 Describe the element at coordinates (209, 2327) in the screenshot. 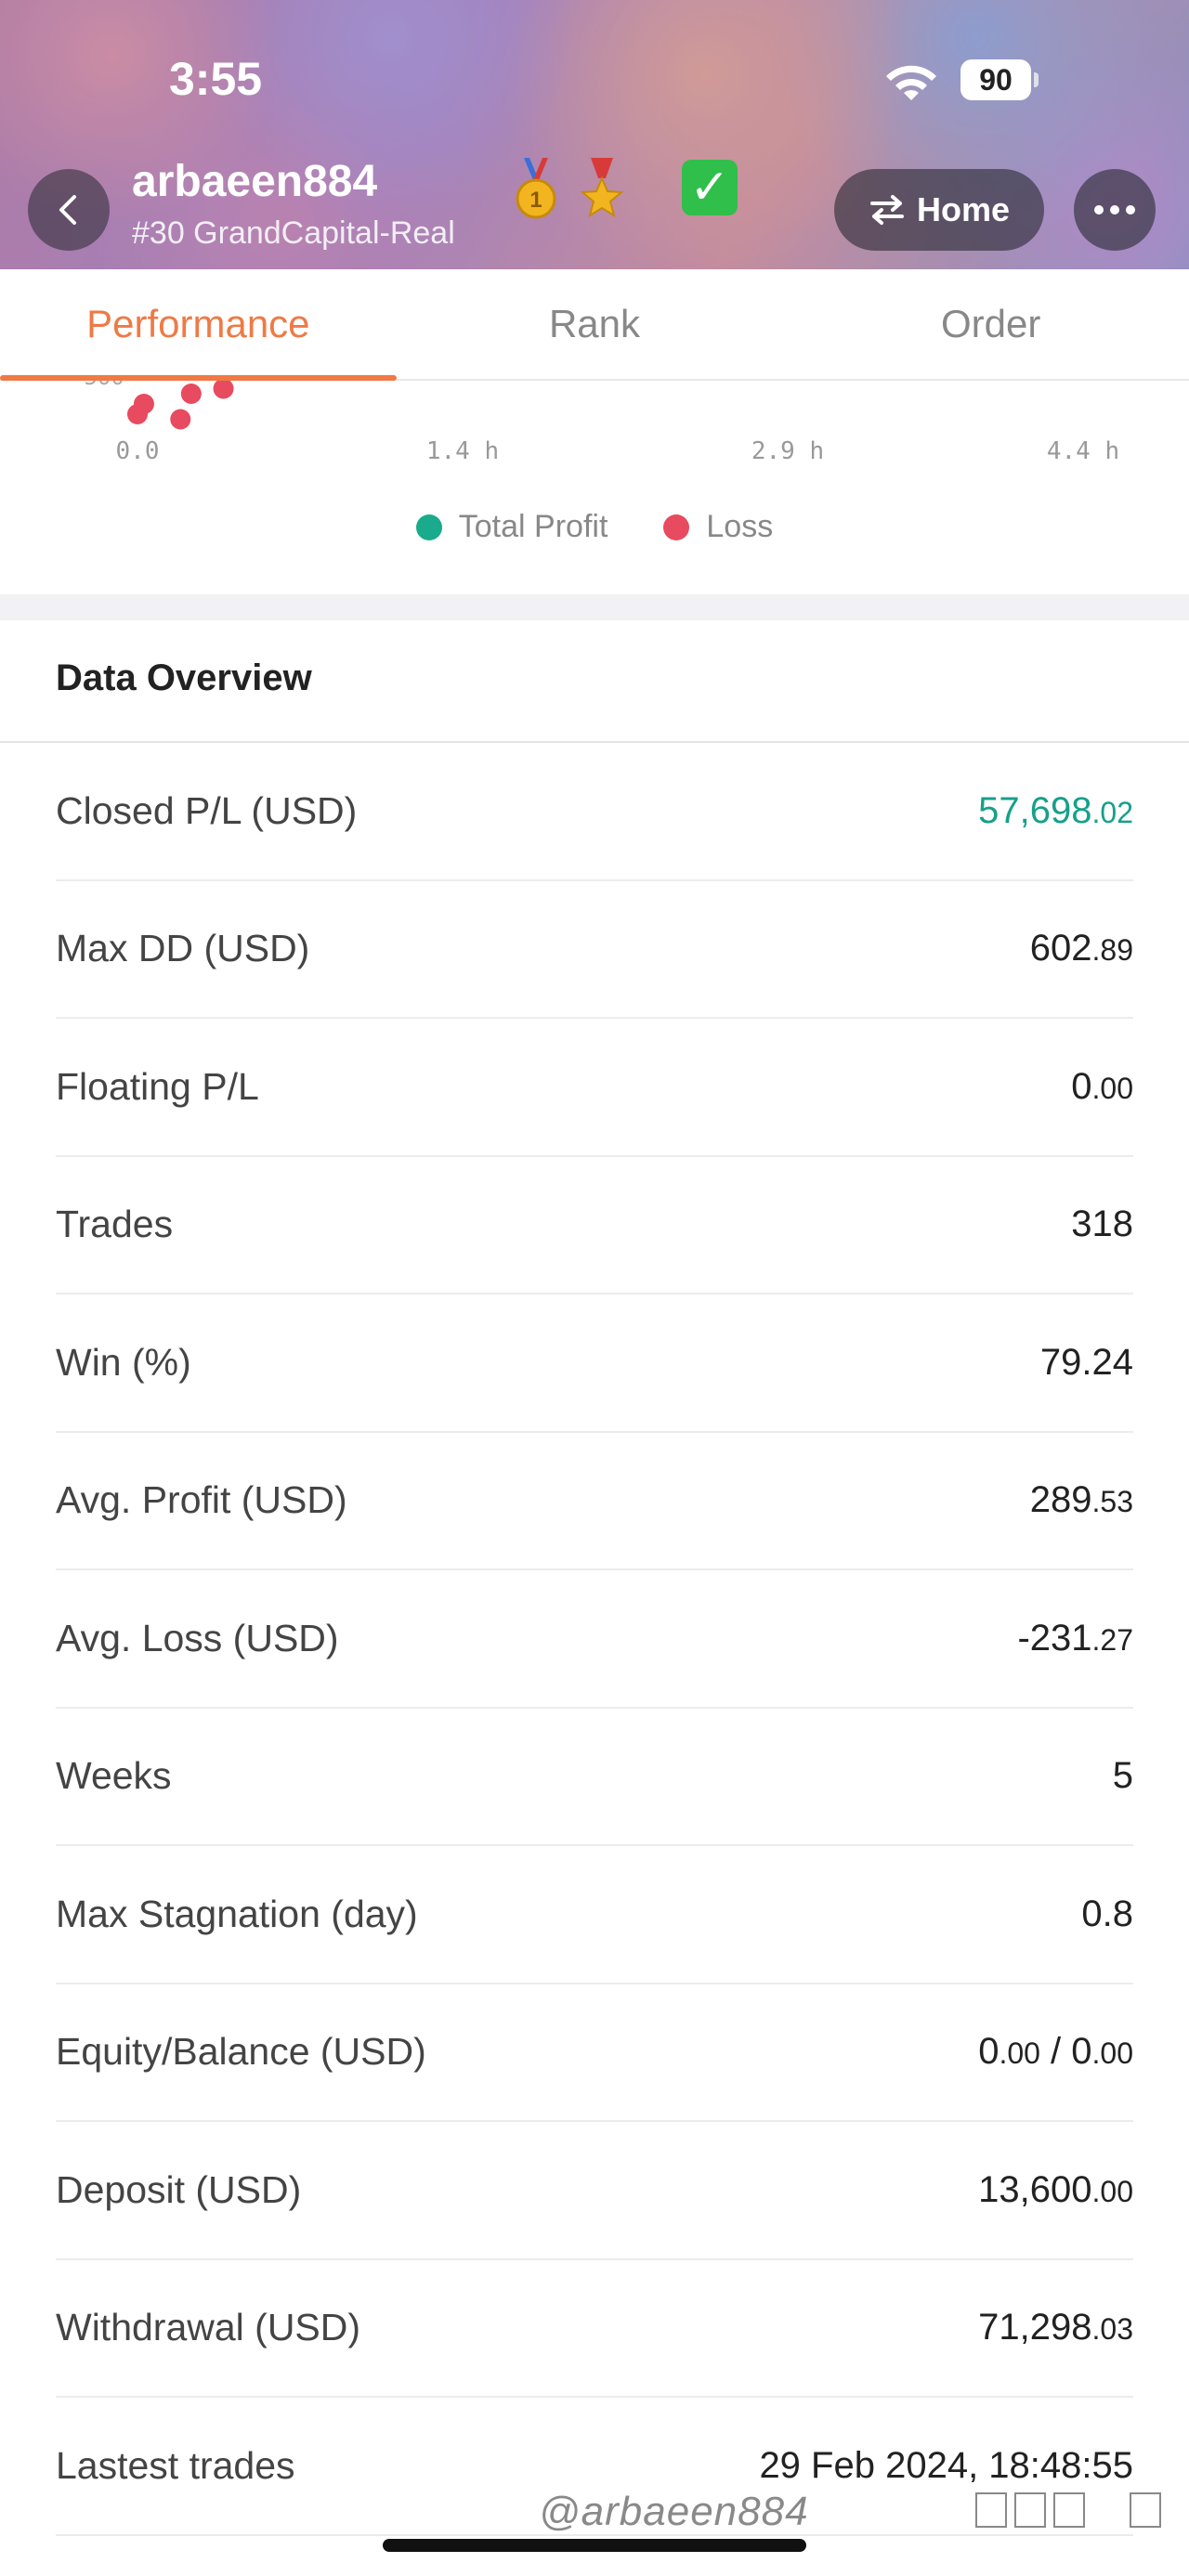

I see `row-label: Withdrawal (USD)` at that location.